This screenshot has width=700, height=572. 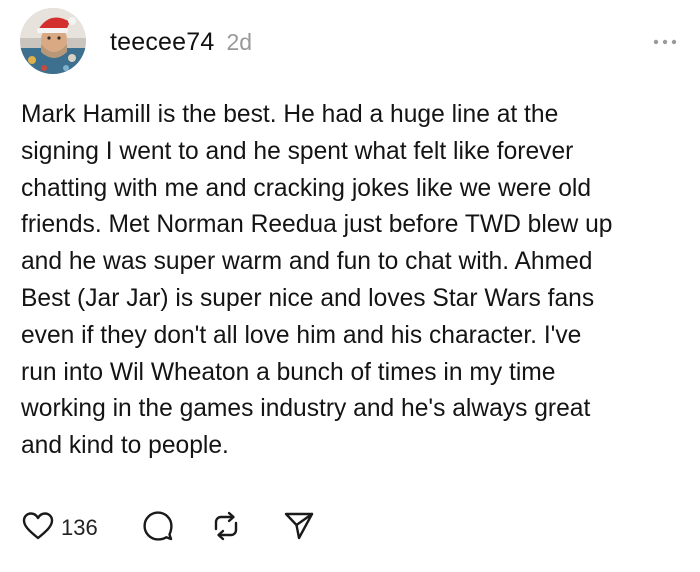 I want to click on more-icon, so click(x=665, y=42).